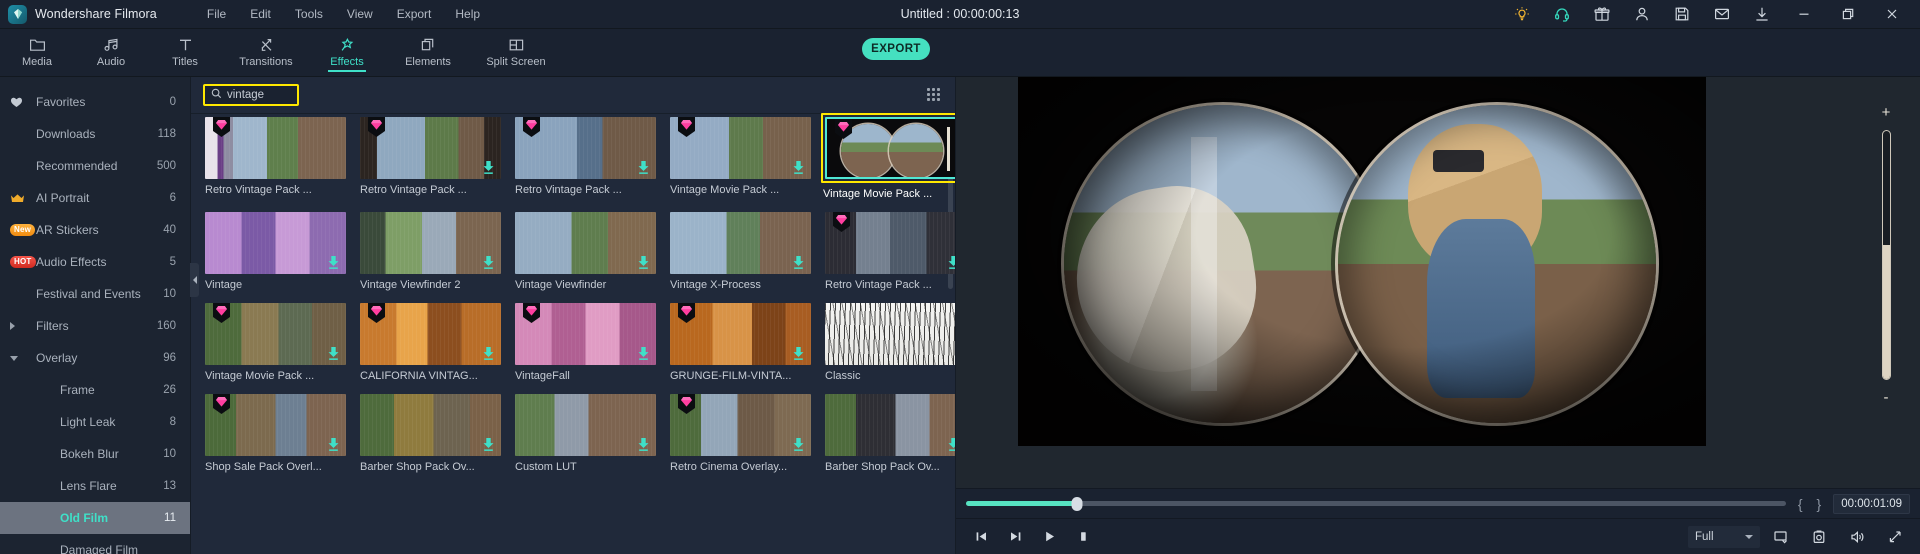 The width and height of the screenshot is (1920, 554). I want to click on collapse-sidebar-handle, so click(194, 280).